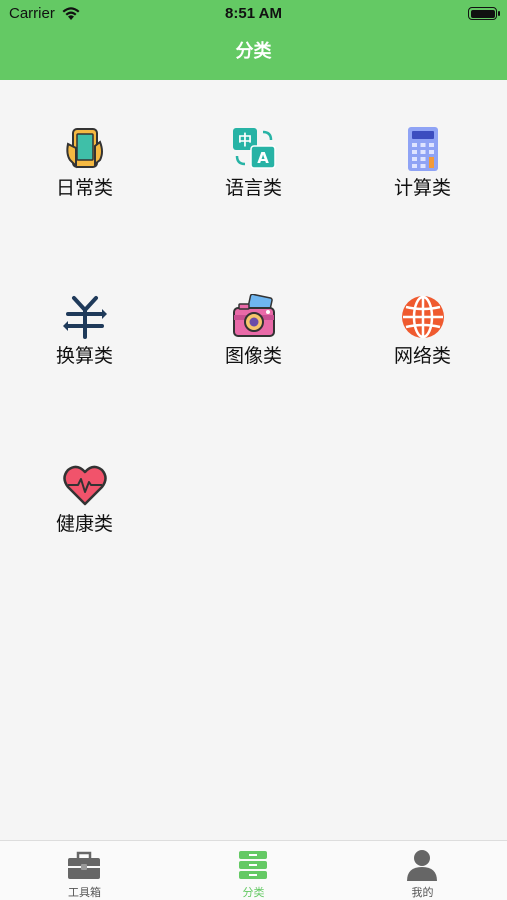  Describe the element at coordinates (253, 892) in the screenshot. I see `tab-label: 分类` at that location.